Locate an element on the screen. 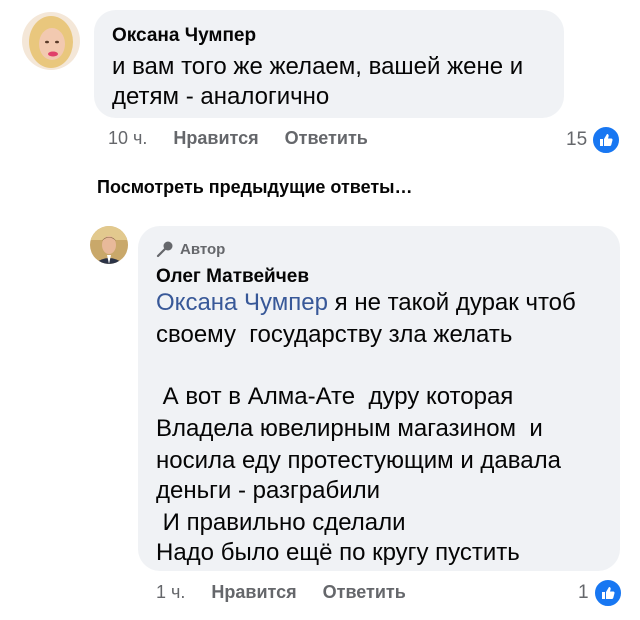 This screenshot has width=640, height=620. comment-text-line-3: А вот в Алма-Ате дуру которая is located at coordinates (335, 396).